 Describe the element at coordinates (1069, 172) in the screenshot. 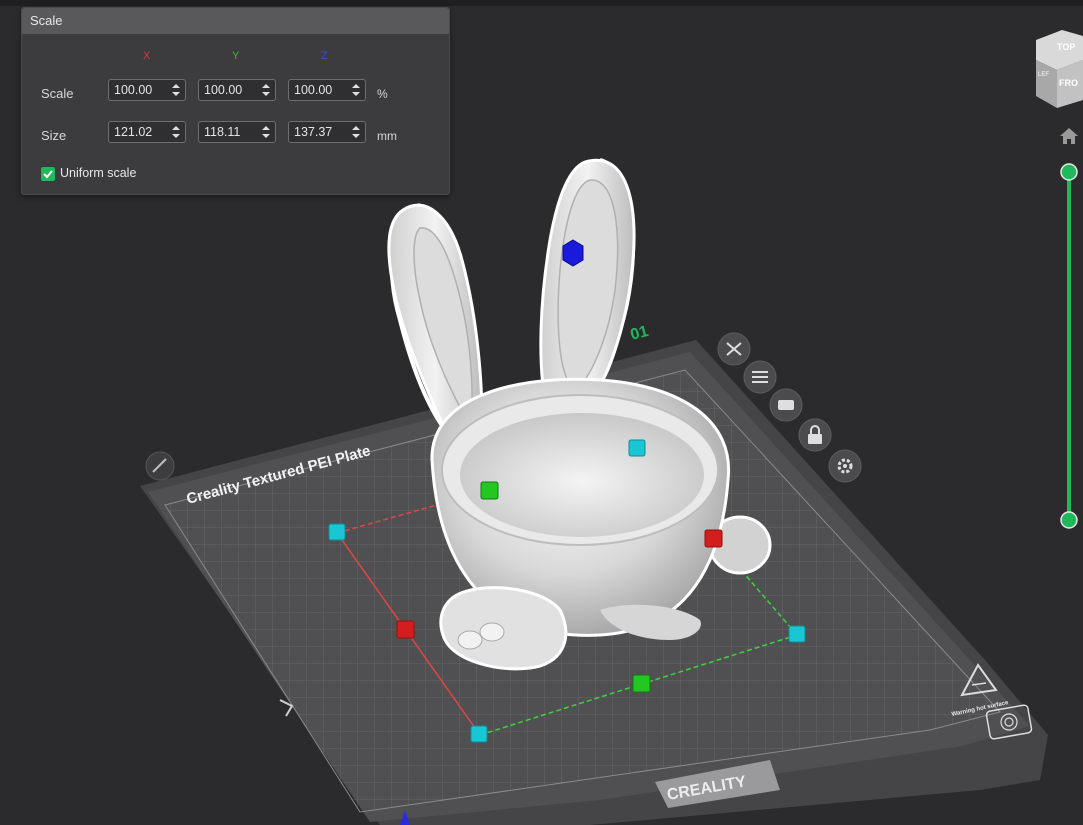

I see `layer-slider-top-handle` at that location.